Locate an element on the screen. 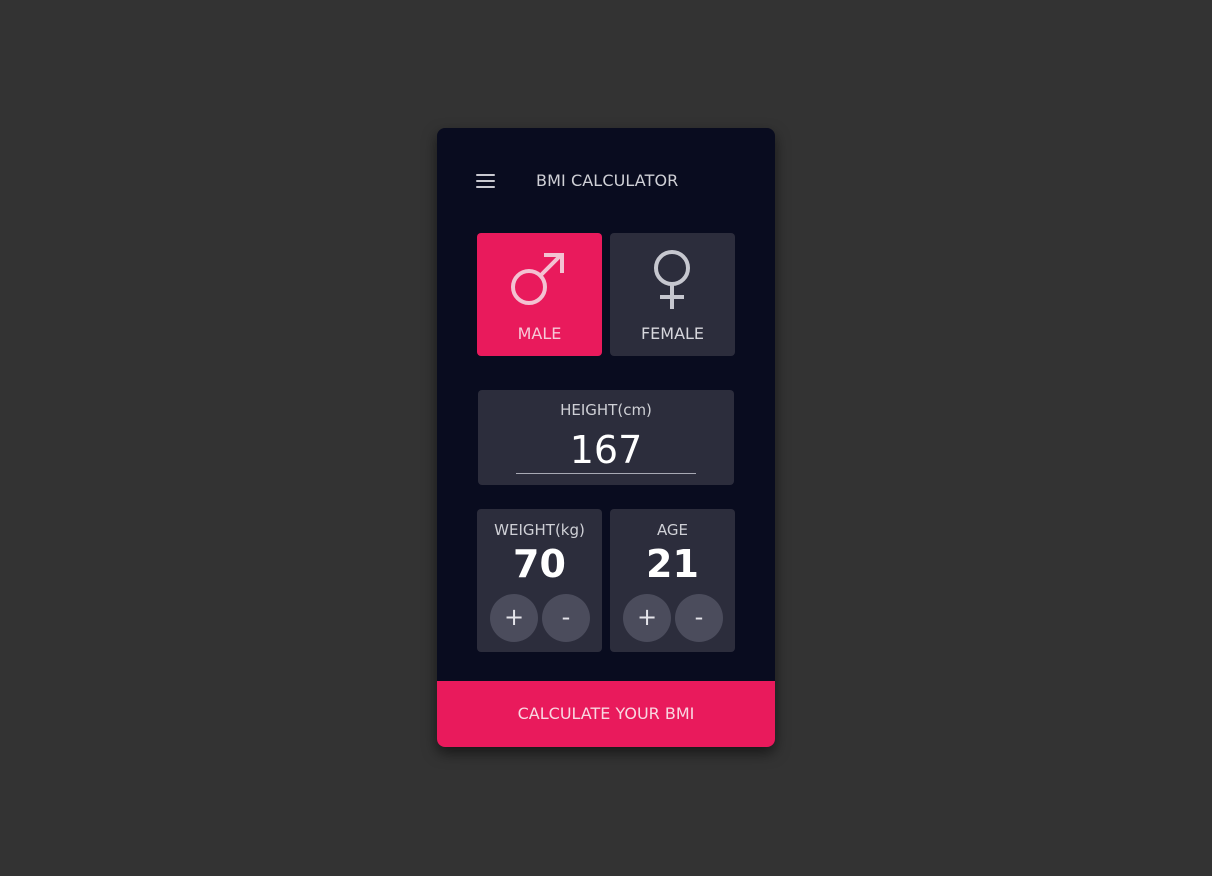 Image resolution: width=1212 pixels, height=876 pixels. female-label: FEMALE is located at coordinates (672, 333).